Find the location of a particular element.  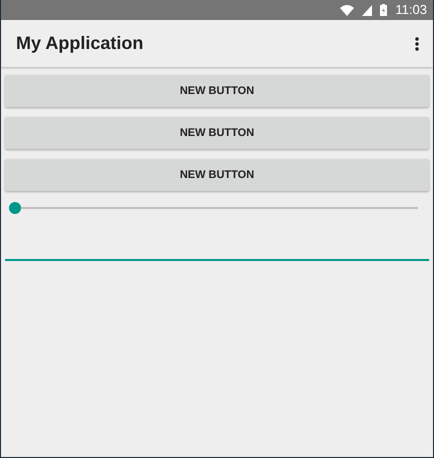

signal-icon is located at coordinates (367, 10).